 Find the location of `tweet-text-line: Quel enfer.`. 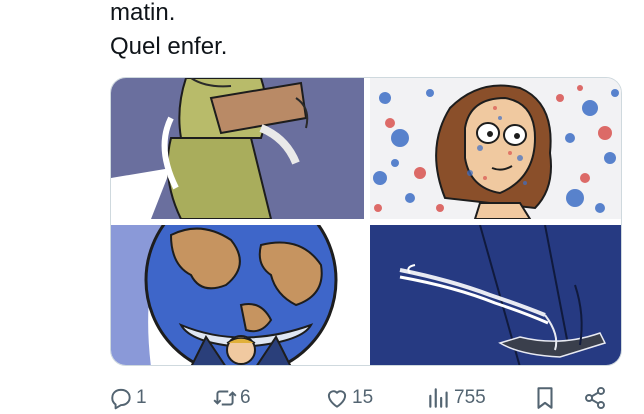

tweet-text-line: Quel enfer. is located at coordinates (169, 46).